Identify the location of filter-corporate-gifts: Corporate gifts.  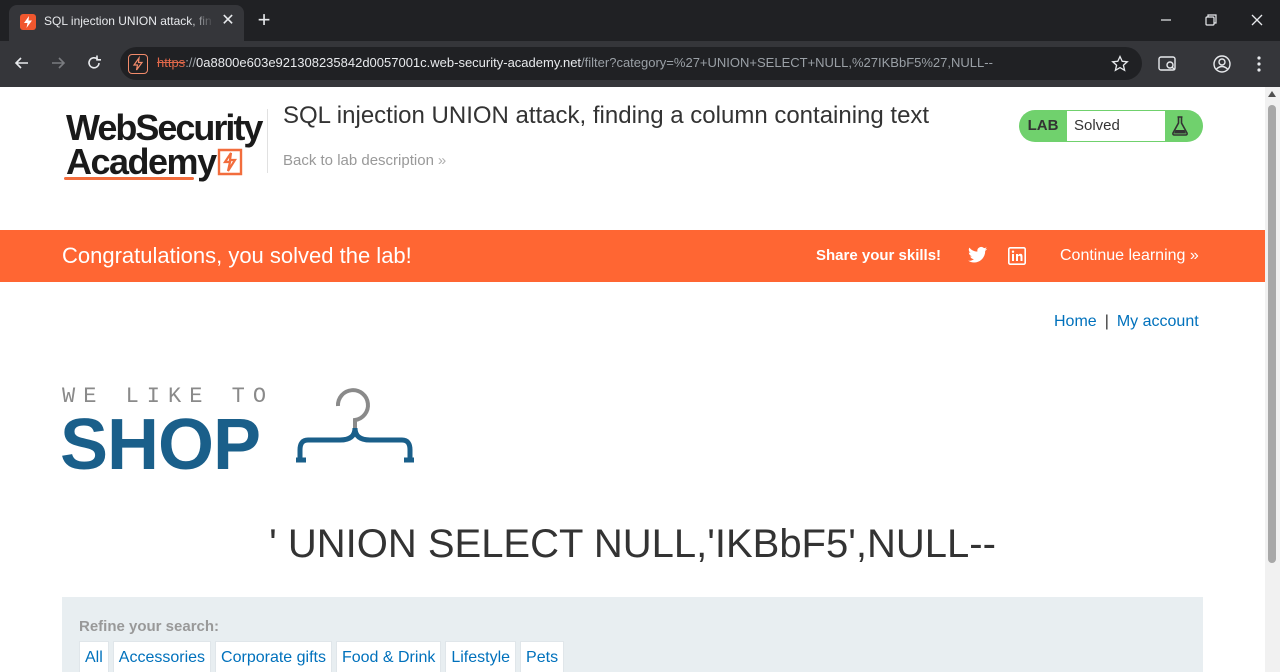
(273, 656).